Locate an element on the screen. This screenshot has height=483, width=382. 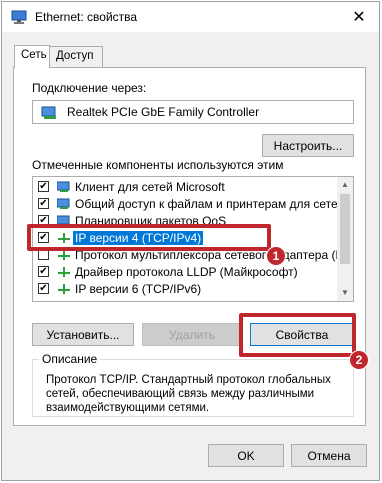
adapter-field: Realtek PCIe GbE Family Controller is located at coordinates (193, 112).